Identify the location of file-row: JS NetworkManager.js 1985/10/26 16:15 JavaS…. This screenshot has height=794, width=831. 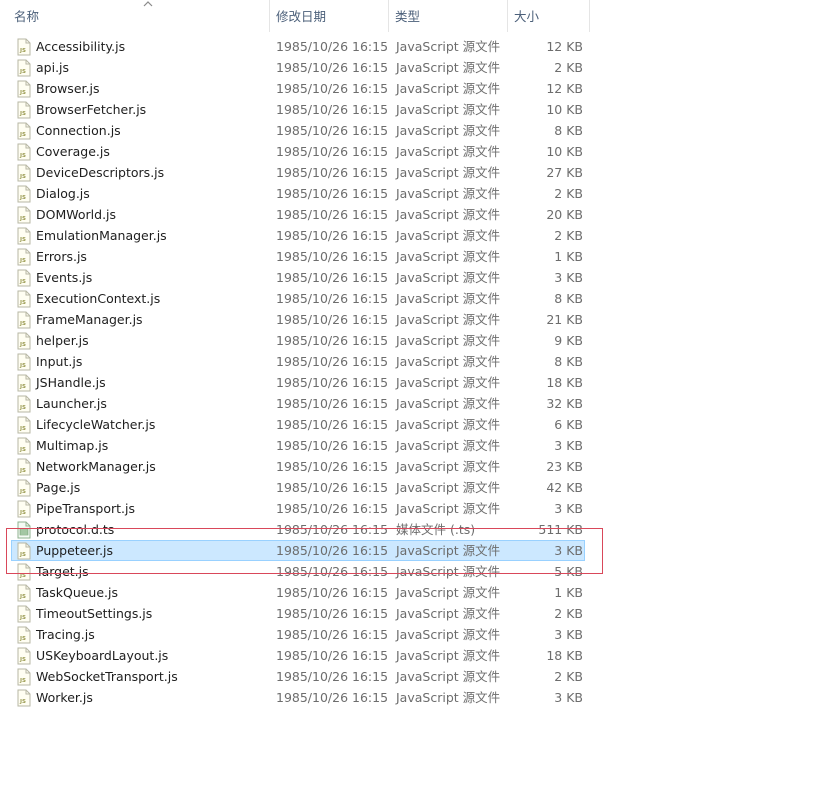
(298, 466).